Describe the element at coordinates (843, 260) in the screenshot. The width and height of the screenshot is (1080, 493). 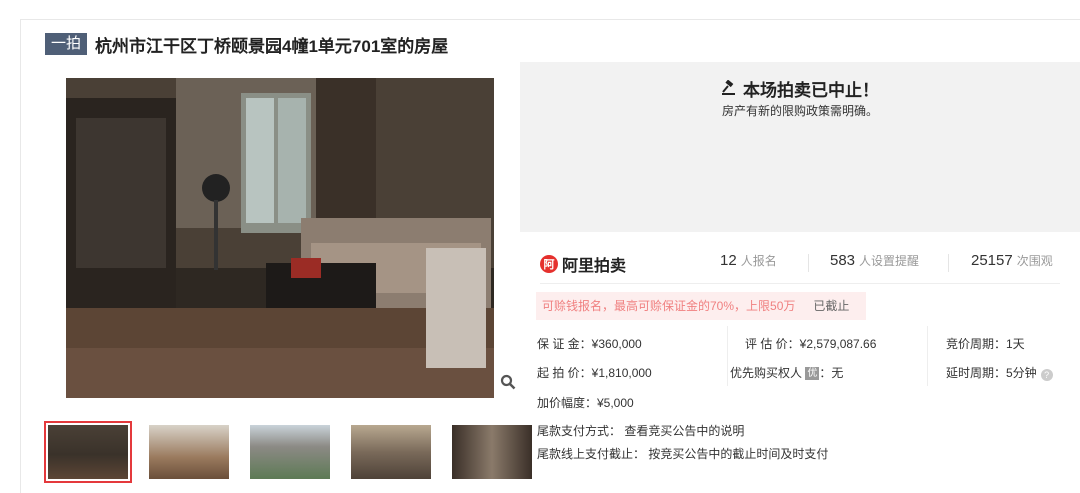
I see `reminder-number: 583` at that location.